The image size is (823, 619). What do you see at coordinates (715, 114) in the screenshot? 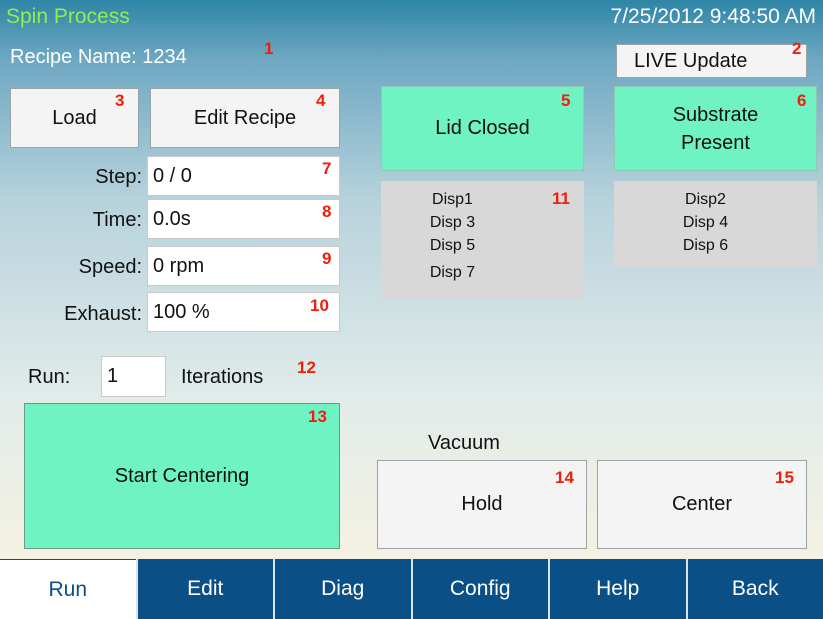
I see `substrate-status-line1: Substrate` at bounding box center [715, 114].